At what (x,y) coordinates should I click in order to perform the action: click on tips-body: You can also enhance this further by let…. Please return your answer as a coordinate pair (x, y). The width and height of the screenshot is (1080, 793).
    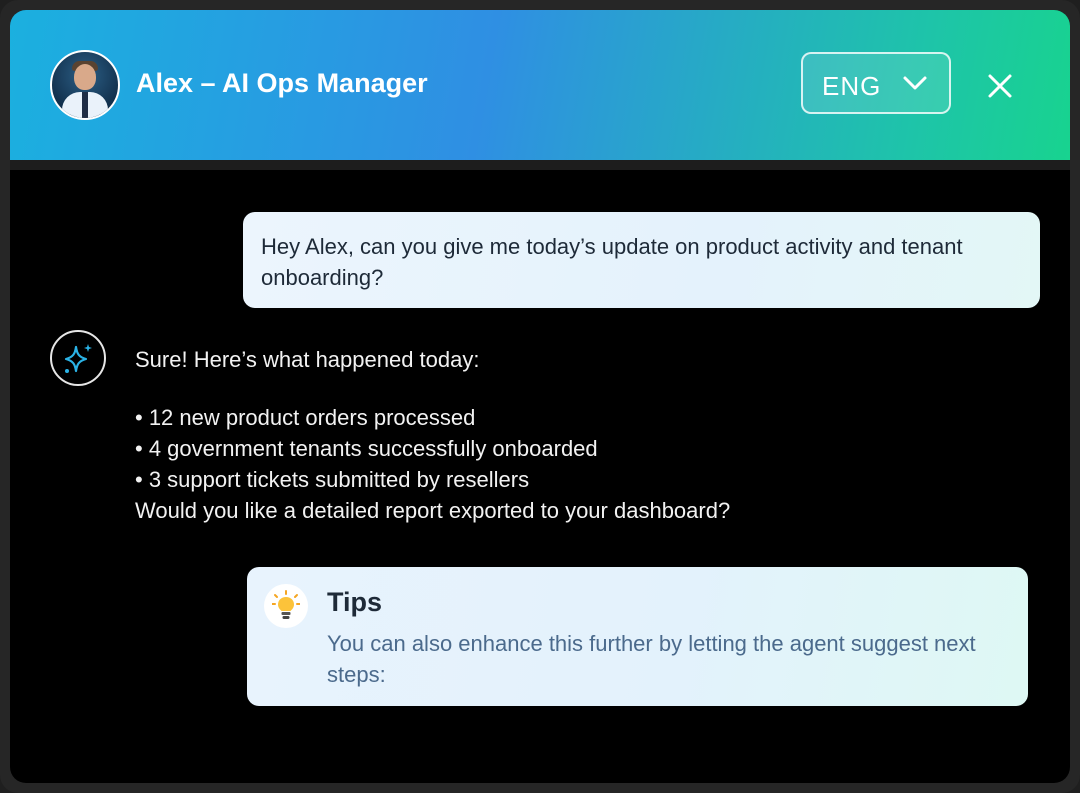
    Looking at the image, I should click on (651, 659).